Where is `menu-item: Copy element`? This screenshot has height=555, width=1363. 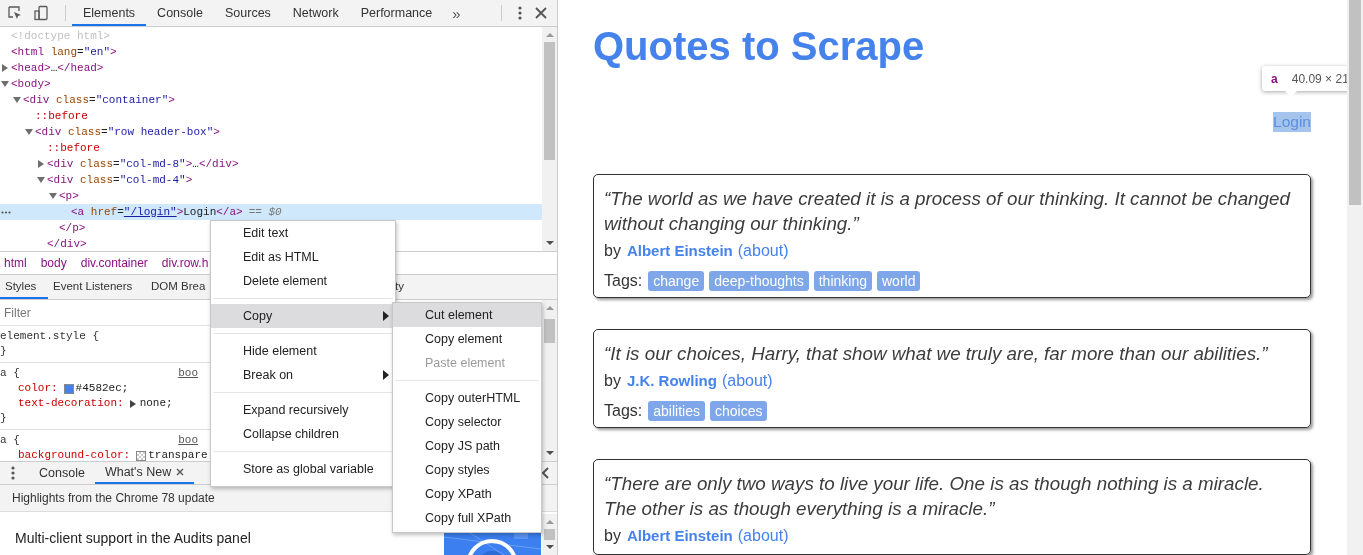 menu-item: Copy element is located at coordinates (467, 339).